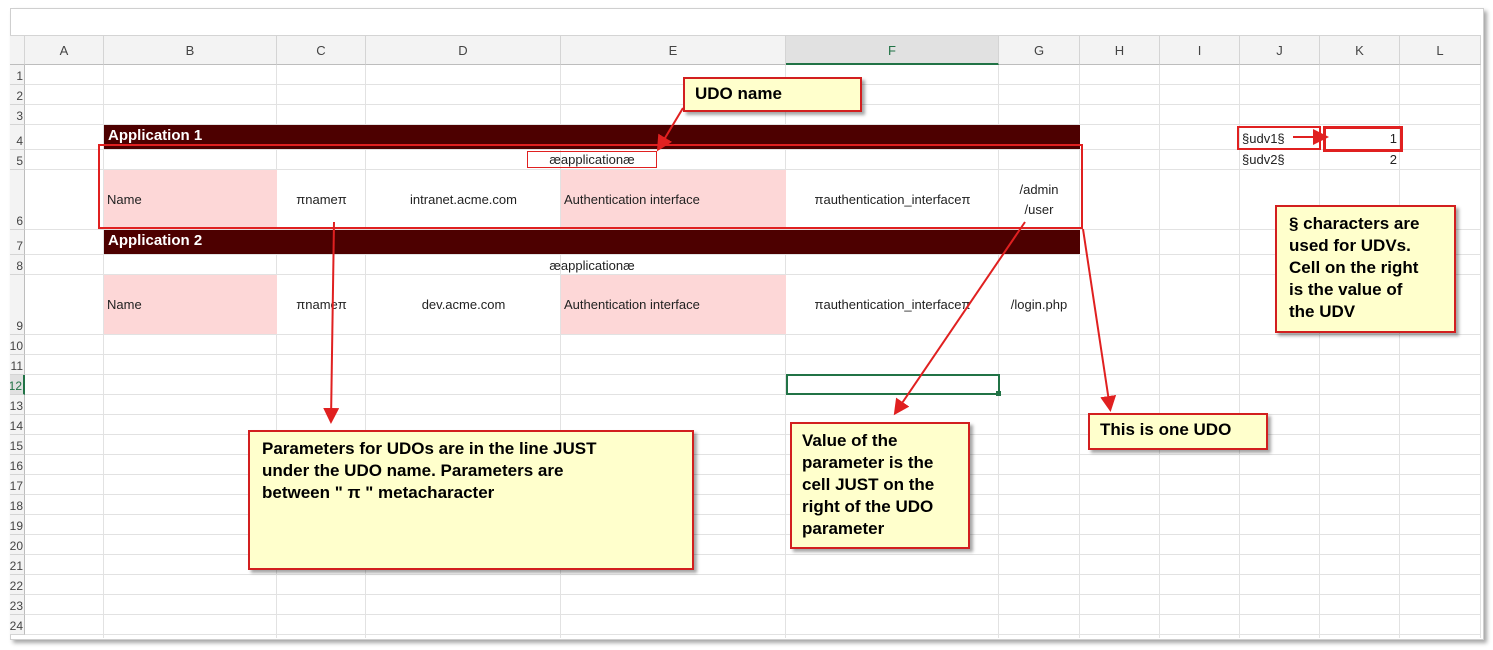 This screenshot has height=650, width=1493. What do you see at coordinates (413, 470) in the screenshot?
I see `callout-params-line-2: under the UDO name. Parameters are` at bounding box center [413, 470].